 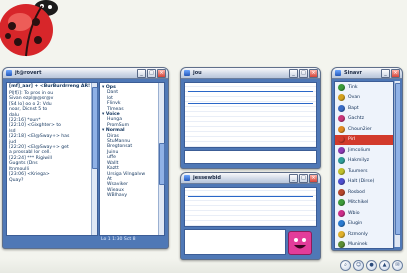 I want to click on smiley-icon, so click(x=300, y=243).